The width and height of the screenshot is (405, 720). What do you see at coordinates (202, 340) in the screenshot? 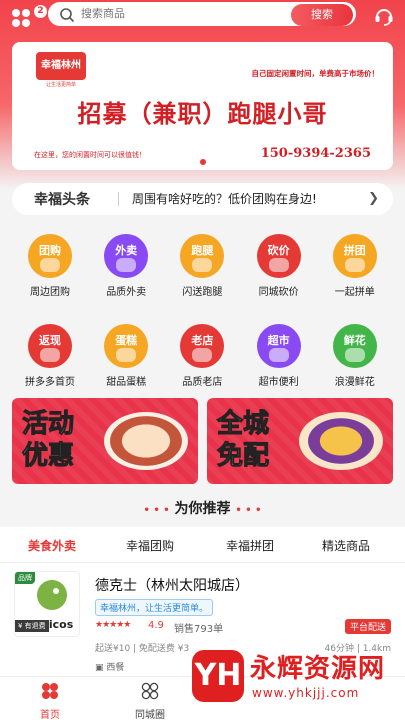
I see `category-icon-tag: 老店` at bounding box center [202, 340].